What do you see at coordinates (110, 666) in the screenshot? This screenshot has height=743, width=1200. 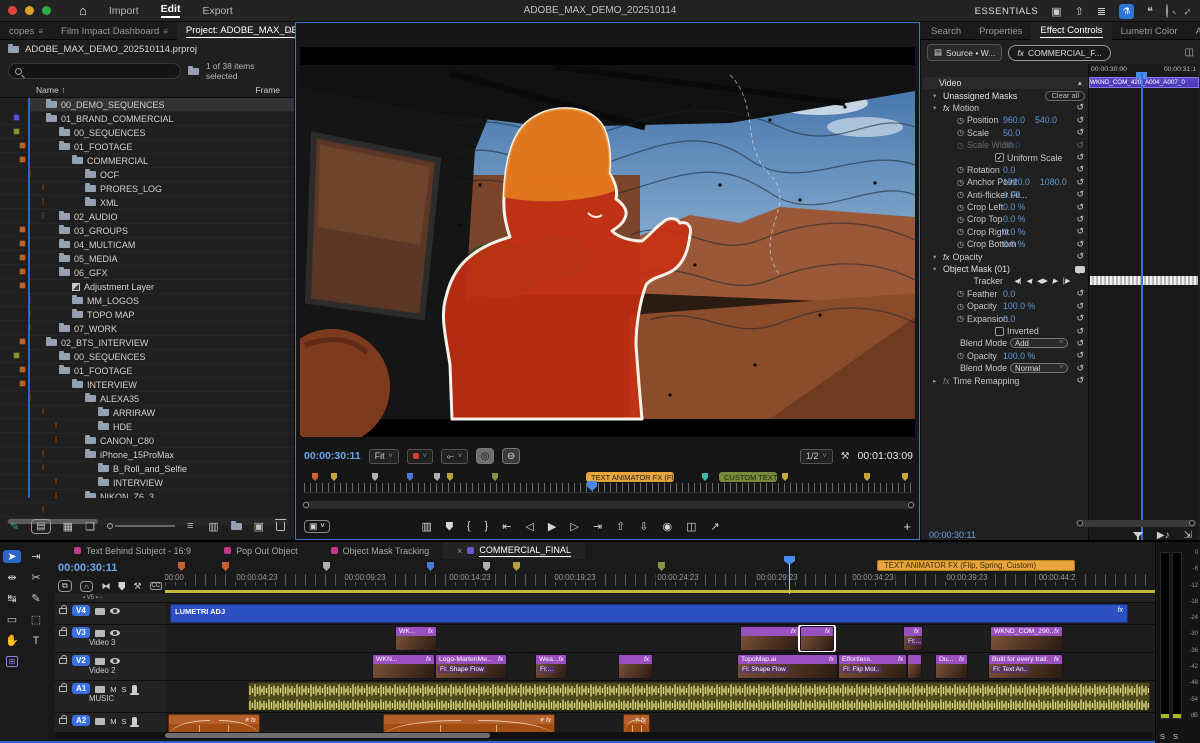 I see `track-header-v2: V2 Video 2` at bounding box center [110, 666].